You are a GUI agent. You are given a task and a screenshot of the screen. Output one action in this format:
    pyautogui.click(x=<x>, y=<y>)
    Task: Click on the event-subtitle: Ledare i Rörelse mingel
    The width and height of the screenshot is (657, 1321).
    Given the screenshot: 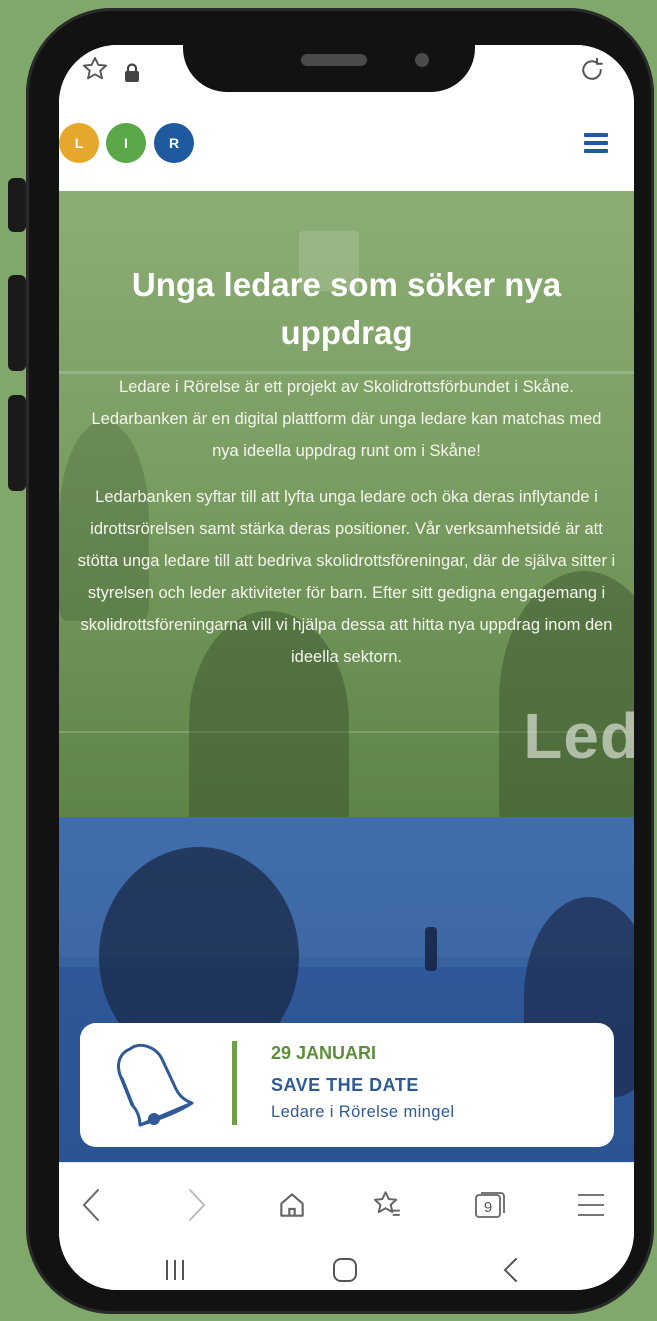 What is the action you would take?
    pyautogui.click(x=363, y=1112)
    